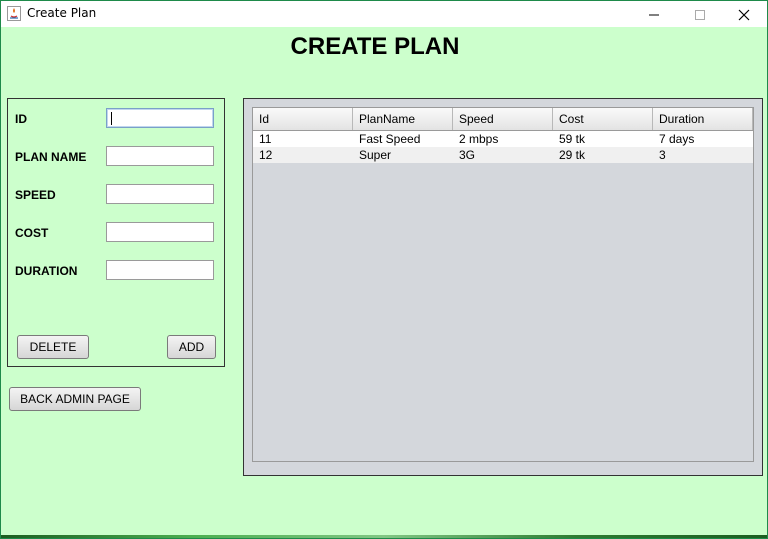 The image size is (768, 539). I want to click on column-header-id: Id, so click(303, 119).